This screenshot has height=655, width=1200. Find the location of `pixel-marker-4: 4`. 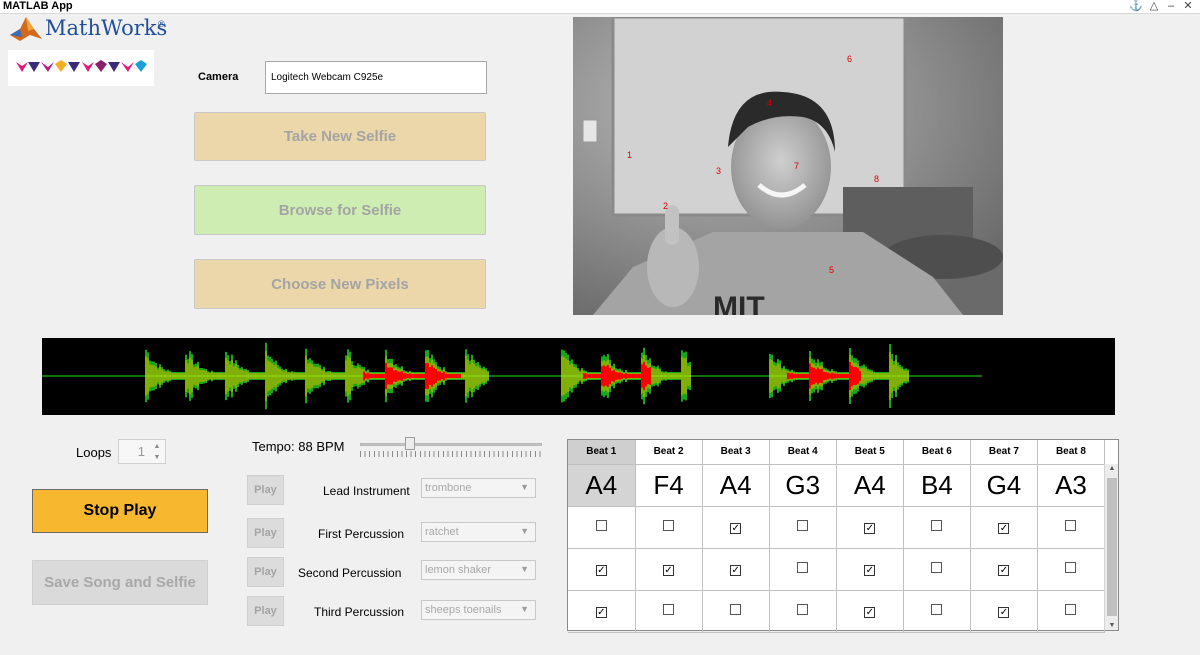

pixel-marker-4: 4 is located at coordinates (770, 103).